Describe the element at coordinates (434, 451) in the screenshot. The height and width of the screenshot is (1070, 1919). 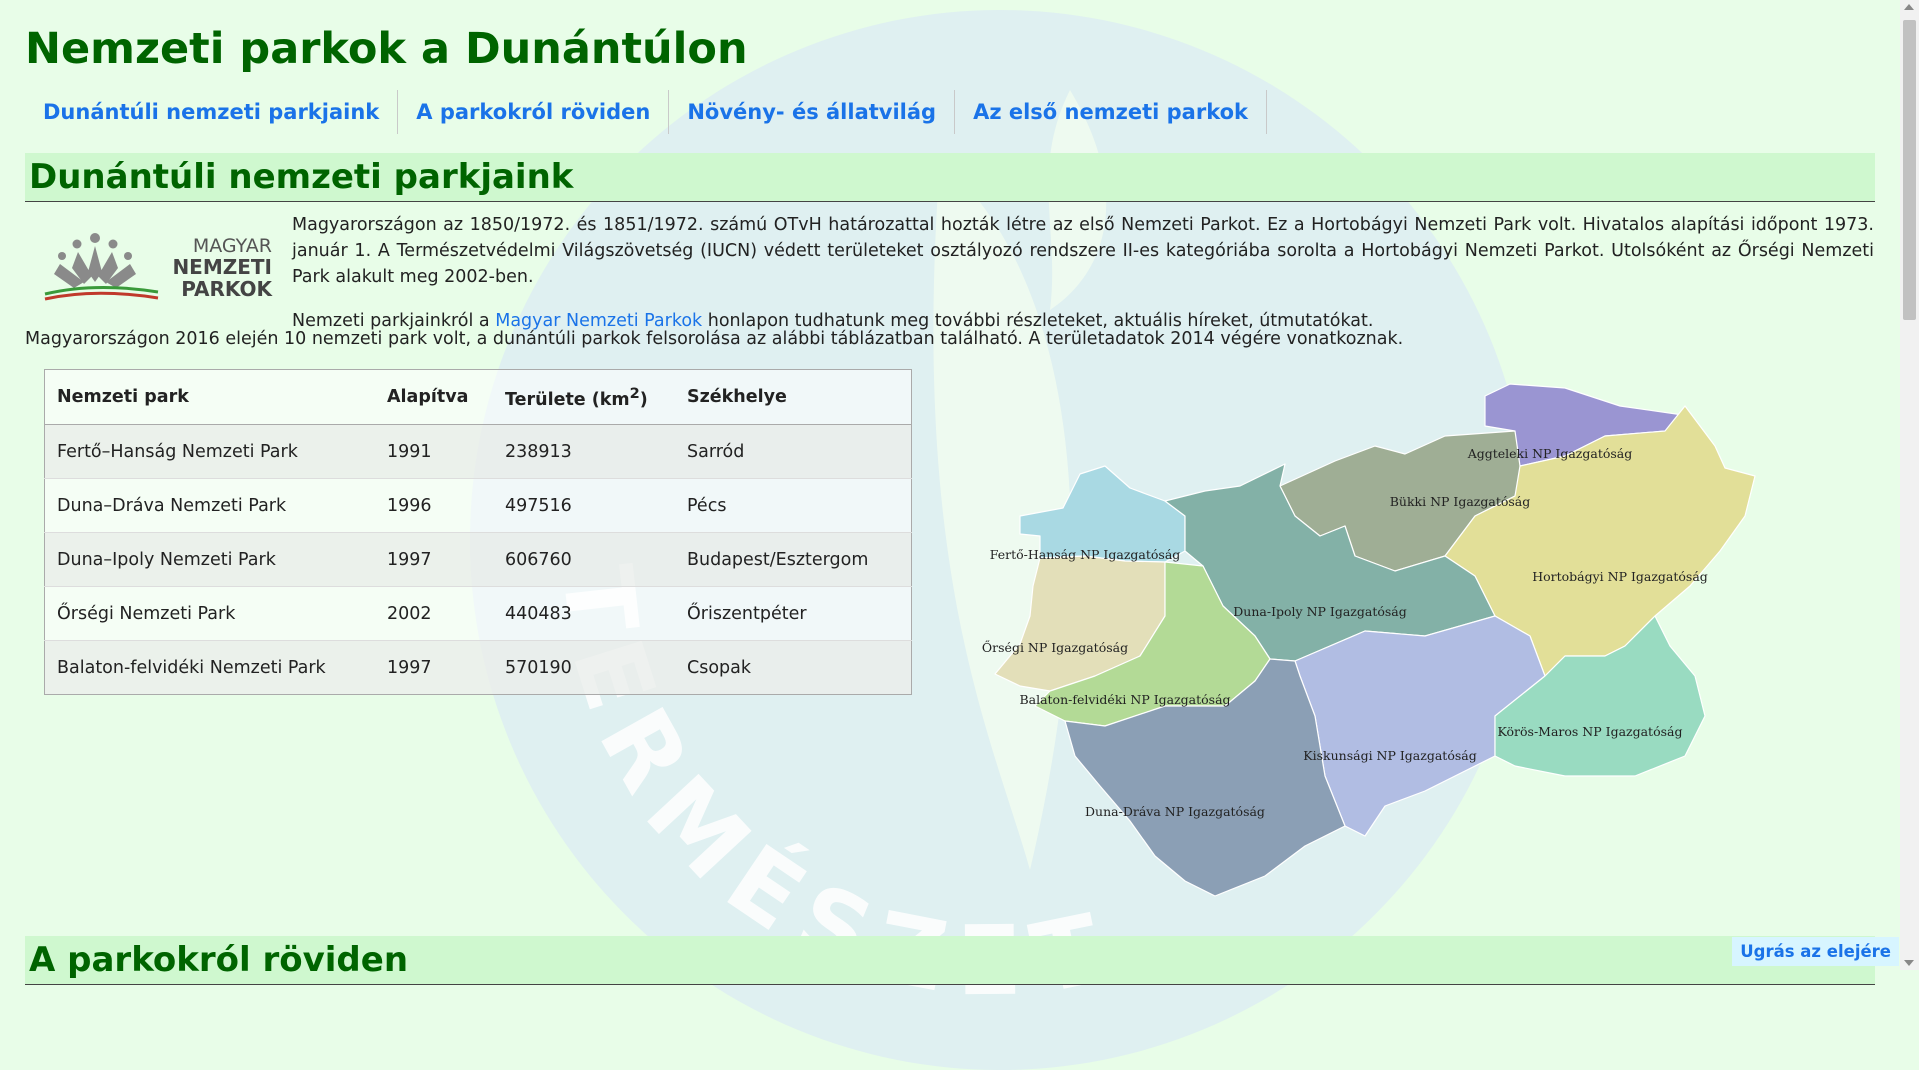
I see `cell-founded: 1991` at that location.